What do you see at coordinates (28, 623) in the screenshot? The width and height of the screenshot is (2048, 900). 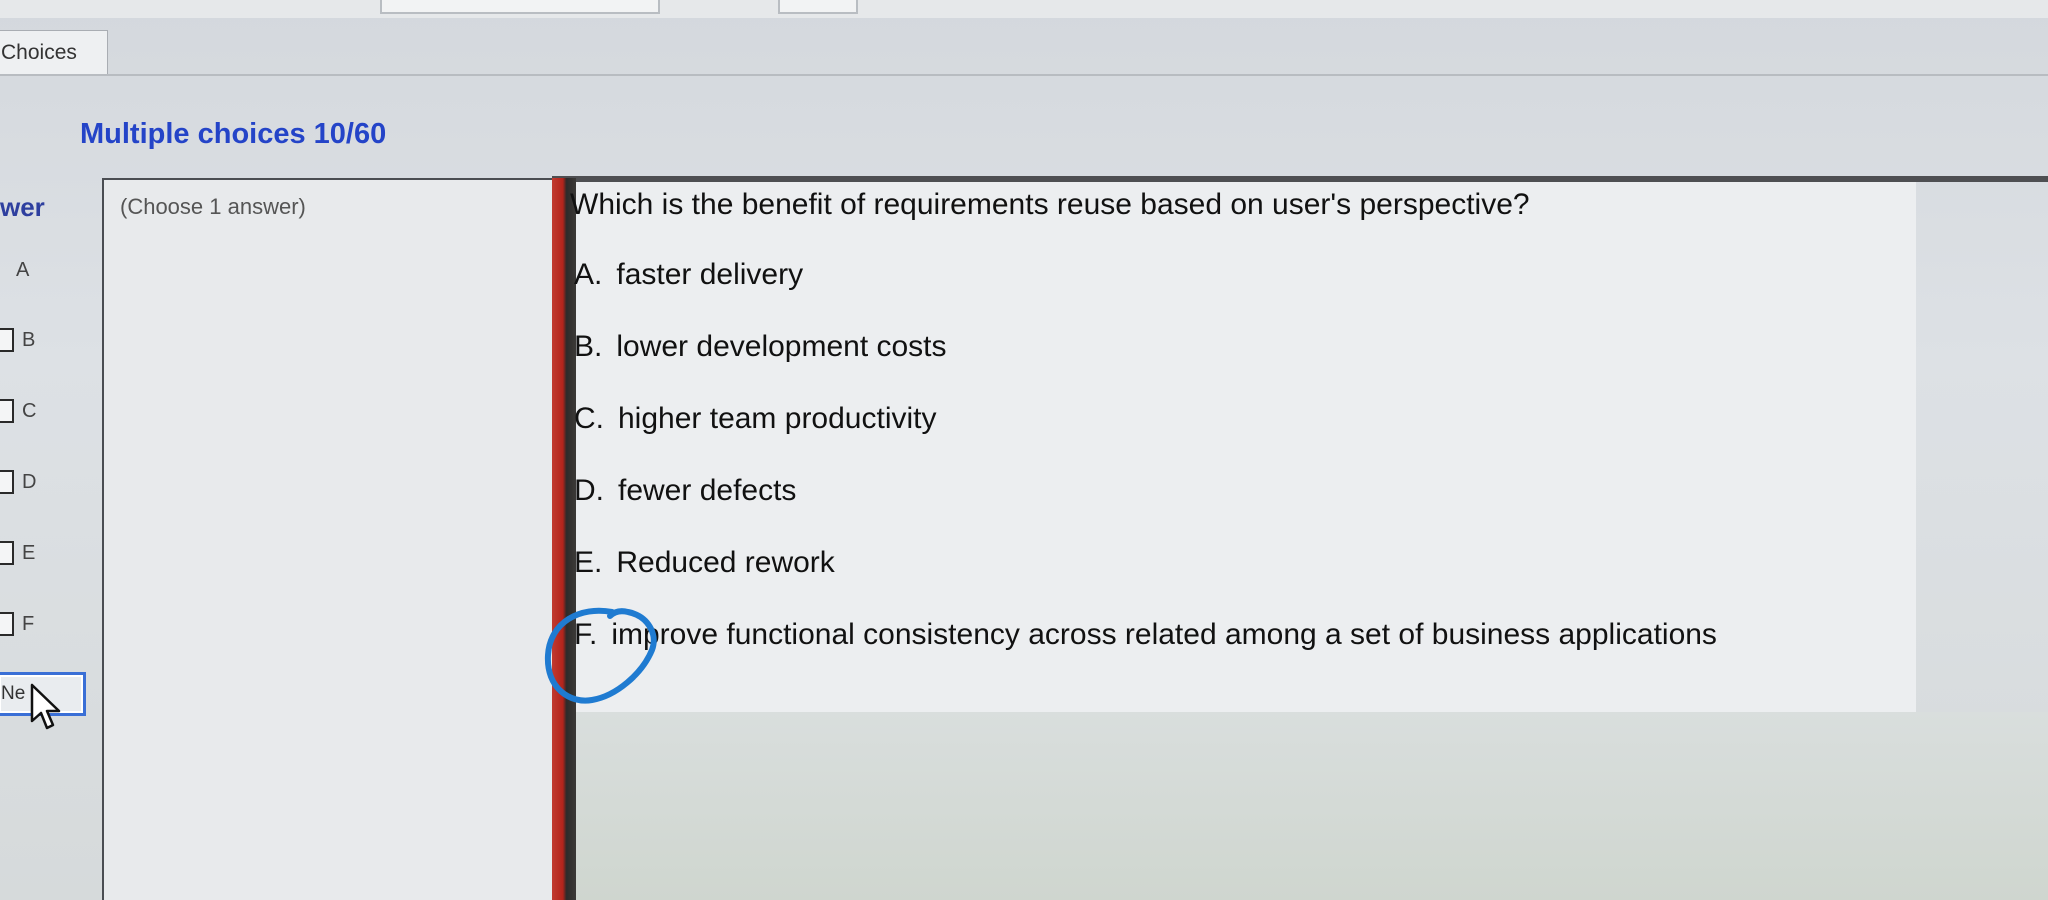 I see `choice-letter-f: F` at bounding box center [28, 623].